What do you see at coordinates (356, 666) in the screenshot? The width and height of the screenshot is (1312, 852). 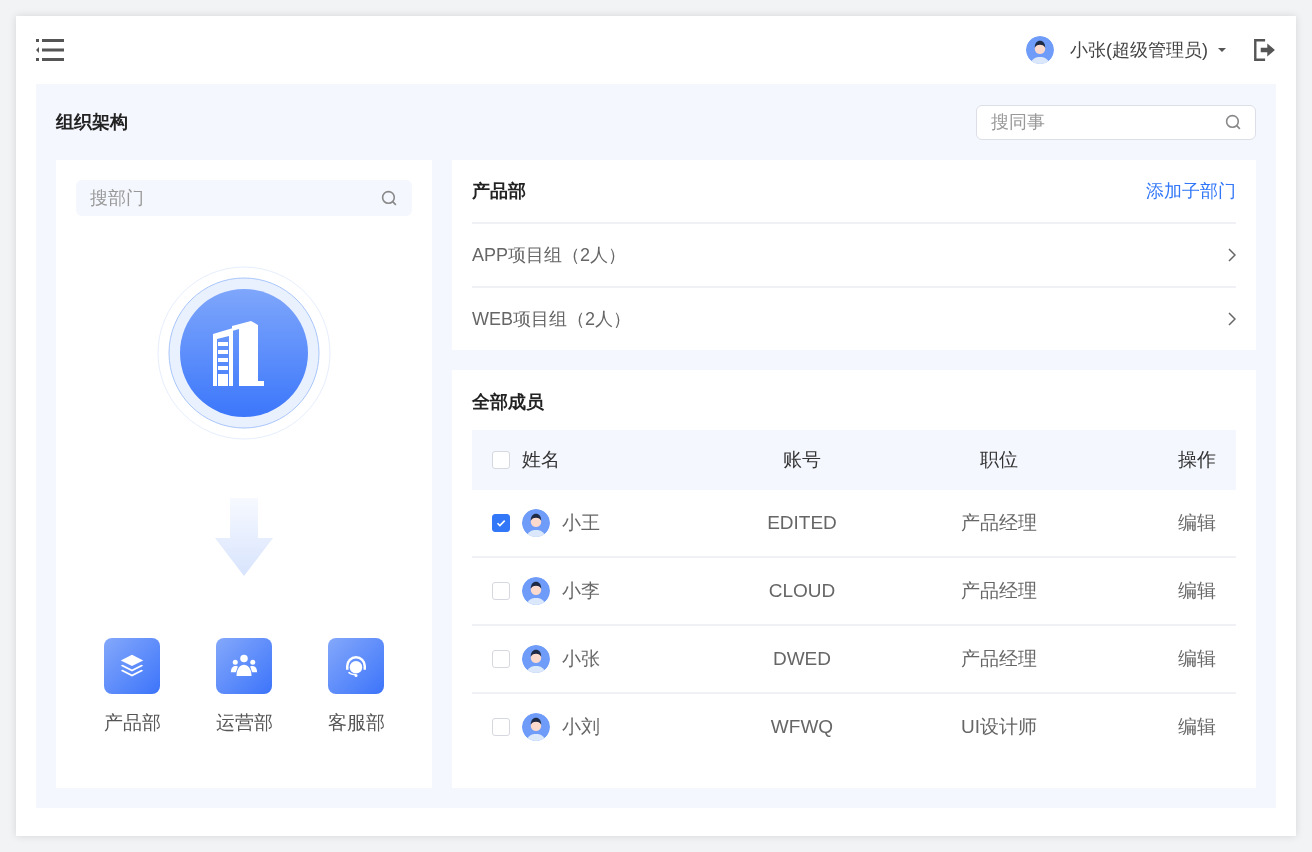 I see `headset-icon` at bounding box center [356, 666].